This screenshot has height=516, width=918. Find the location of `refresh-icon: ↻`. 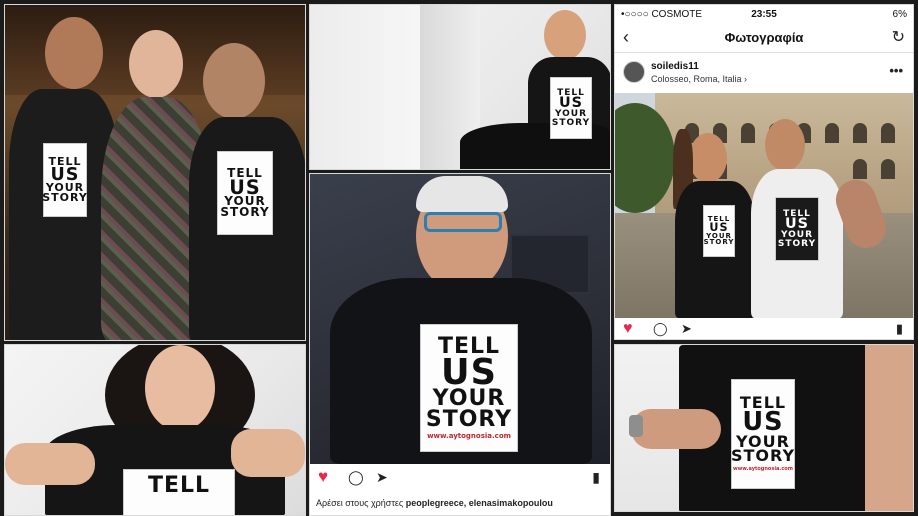

refresh-icon: ↻ is located at coordinates (898, 37).